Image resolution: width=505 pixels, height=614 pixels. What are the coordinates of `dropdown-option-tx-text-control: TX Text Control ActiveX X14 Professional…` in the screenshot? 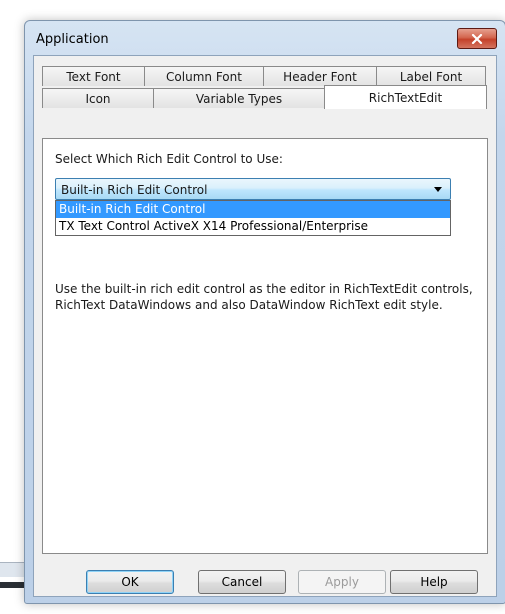 It's located at (253, 226).